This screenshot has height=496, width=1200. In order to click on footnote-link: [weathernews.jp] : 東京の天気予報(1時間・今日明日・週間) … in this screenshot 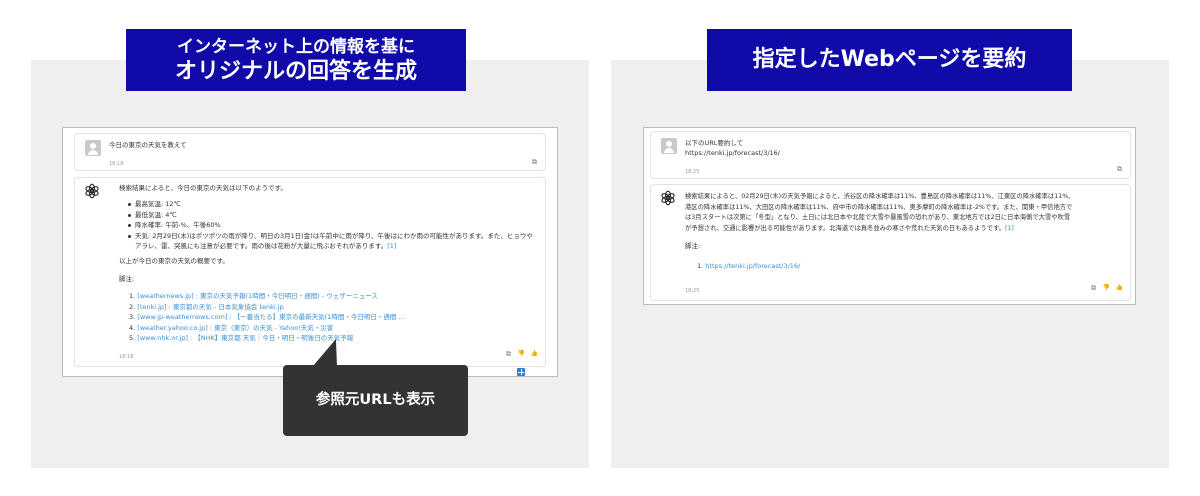, I will do `click(257, 296)`.